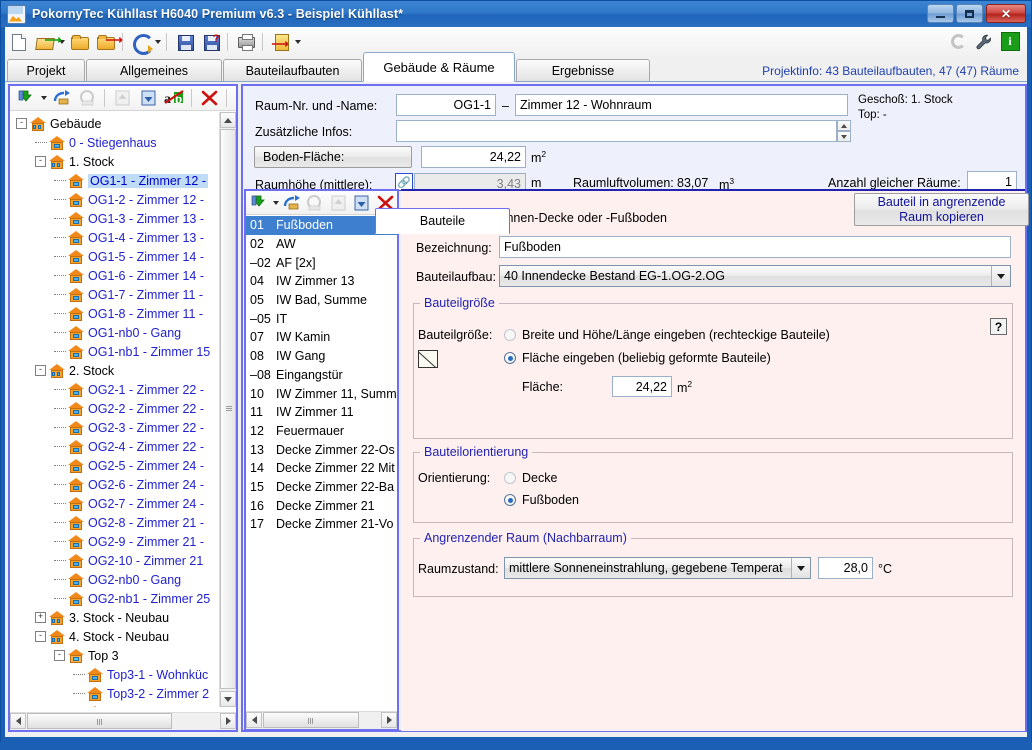 The height and width of the screenshot is (750, 1032). I want to click on bezeichnung-input: Fußboden, so click(755, 247).